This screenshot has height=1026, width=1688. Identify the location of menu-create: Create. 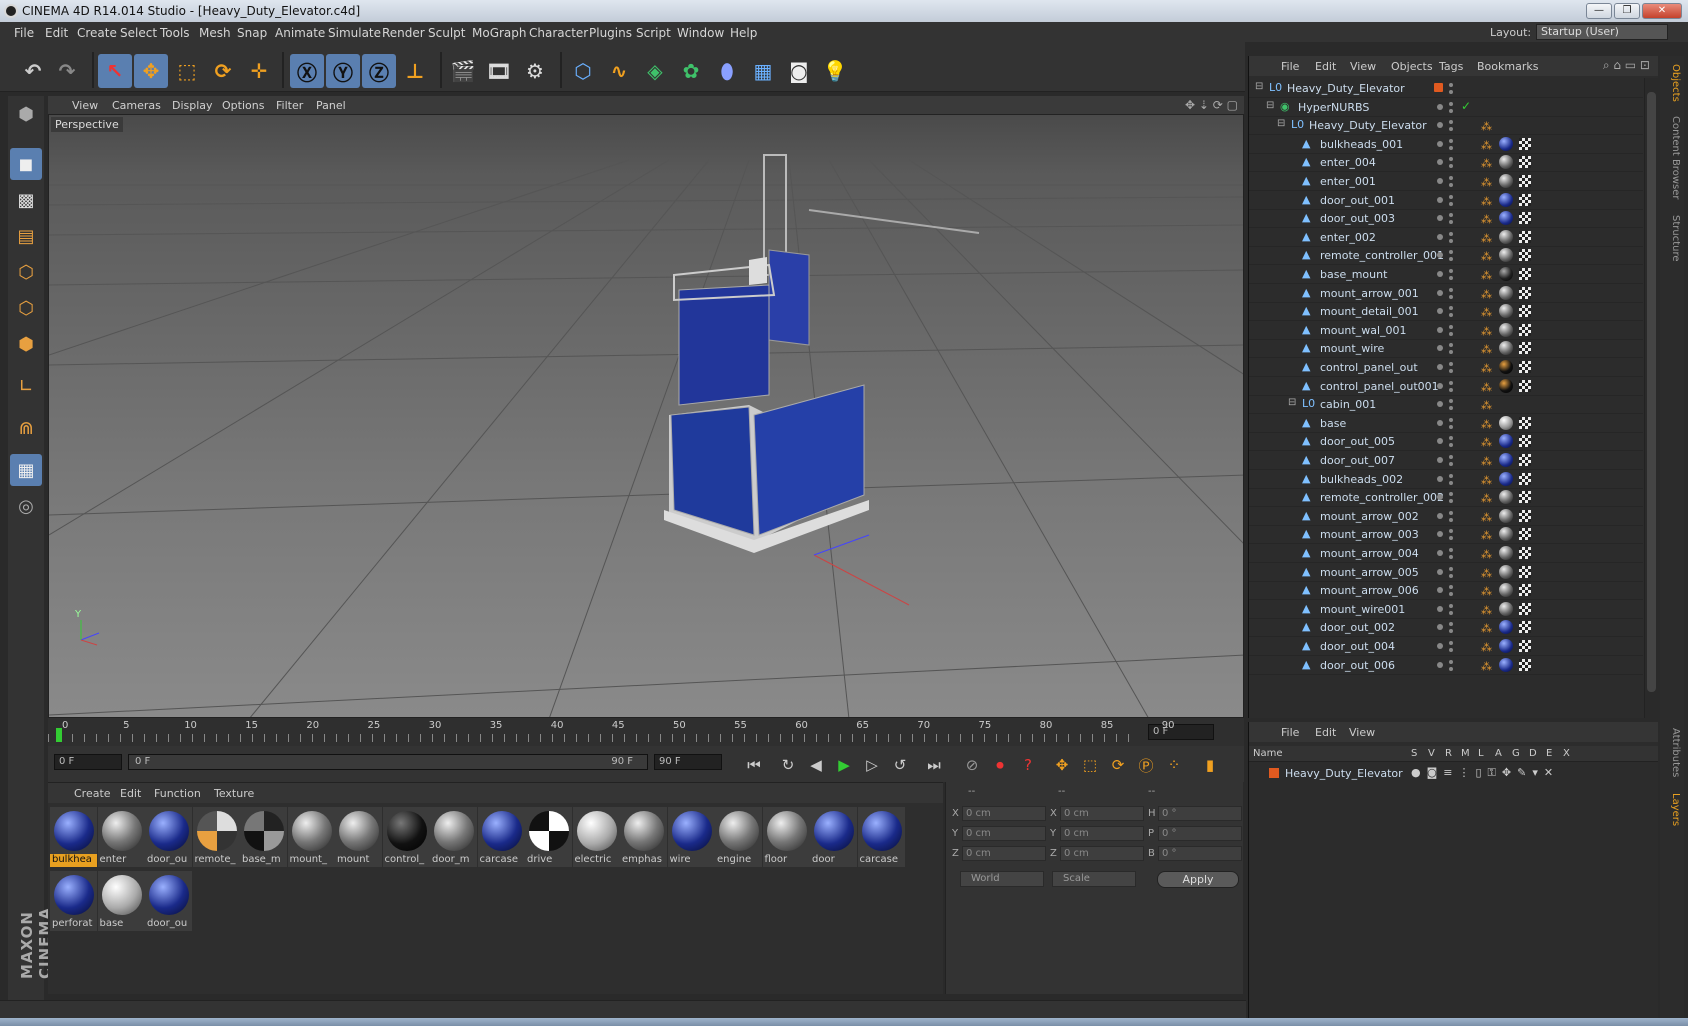
(97, 33).